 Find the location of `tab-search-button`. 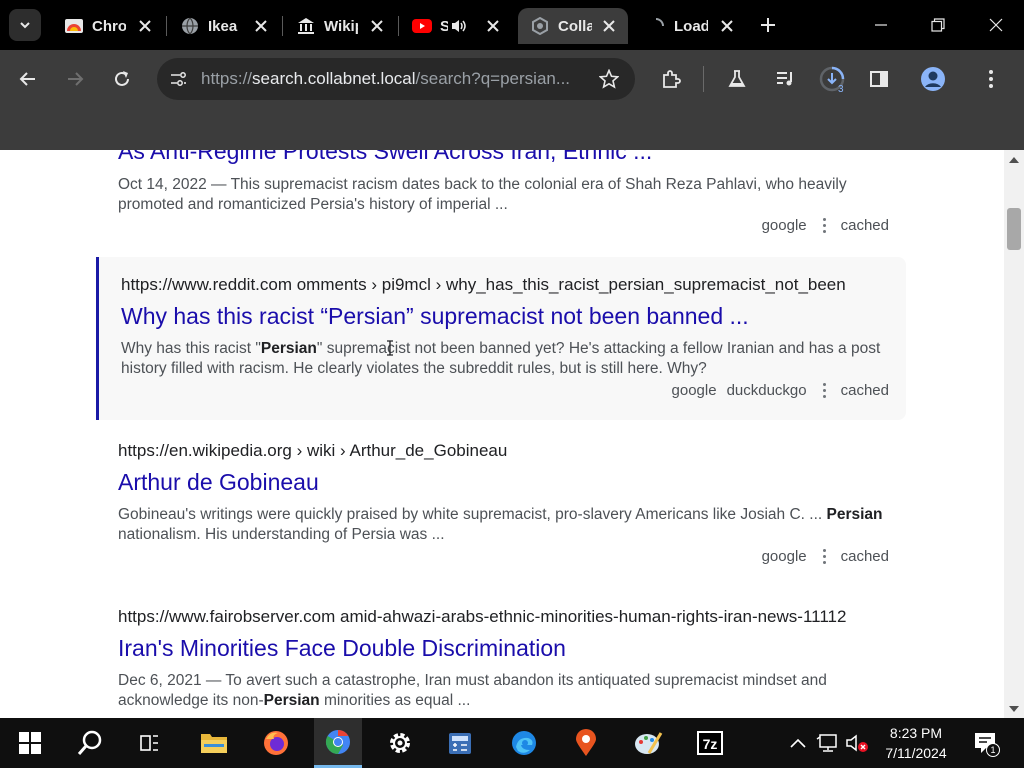

tab-search-button is located at coordinates (25, 25).